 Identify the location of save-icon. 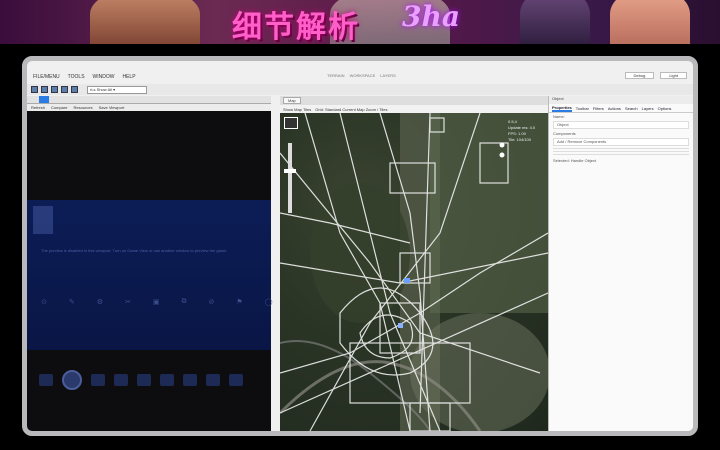
(54, 89).